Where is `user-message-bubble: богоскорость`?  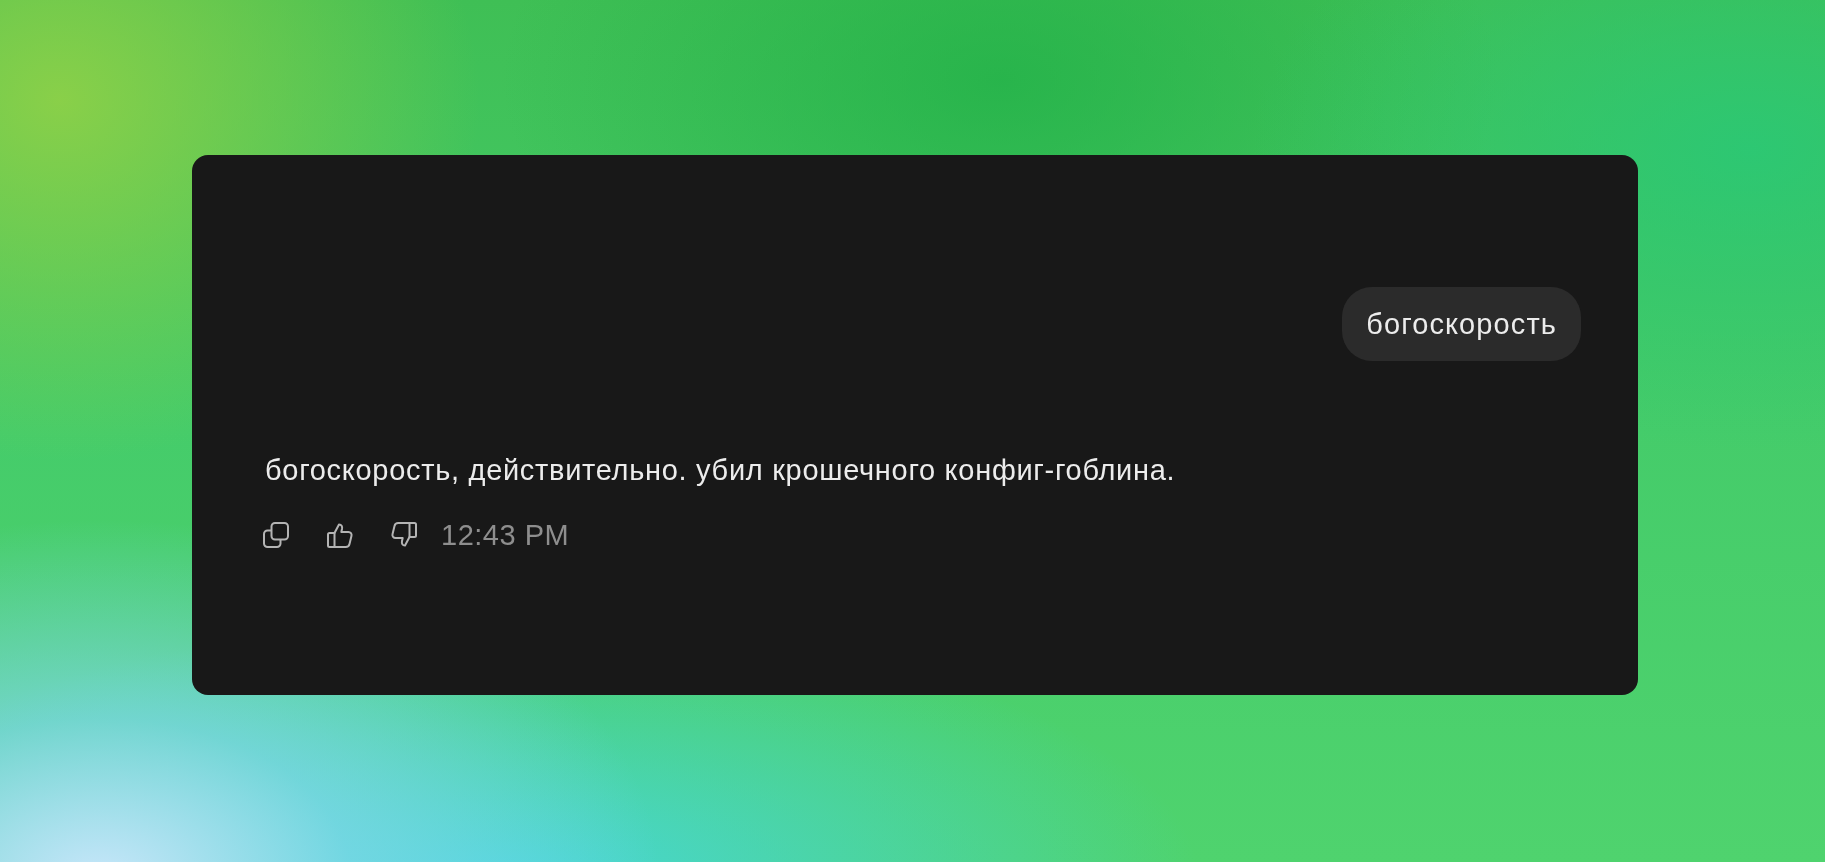 user-message-bubble: богоскорость is located at coordinates (1461, 324).